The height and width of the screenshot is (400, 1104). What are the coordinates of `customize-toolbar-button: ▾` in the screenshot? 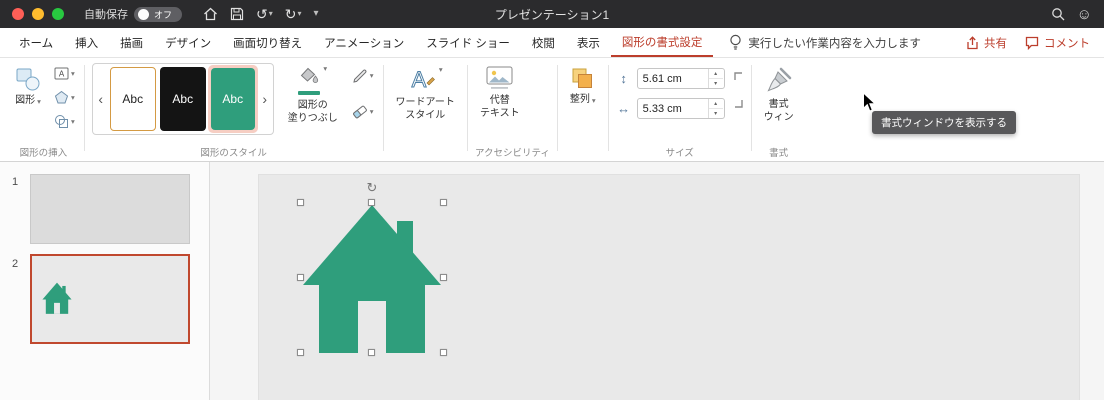 It's located at (316, 14).